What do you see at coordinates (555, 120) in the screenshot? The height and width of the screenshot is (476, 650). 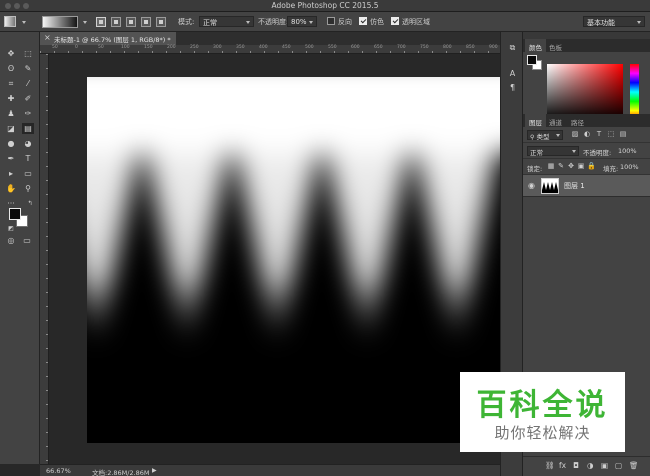 I see `tab-channels: 通道` at bounding box center [555, 120].